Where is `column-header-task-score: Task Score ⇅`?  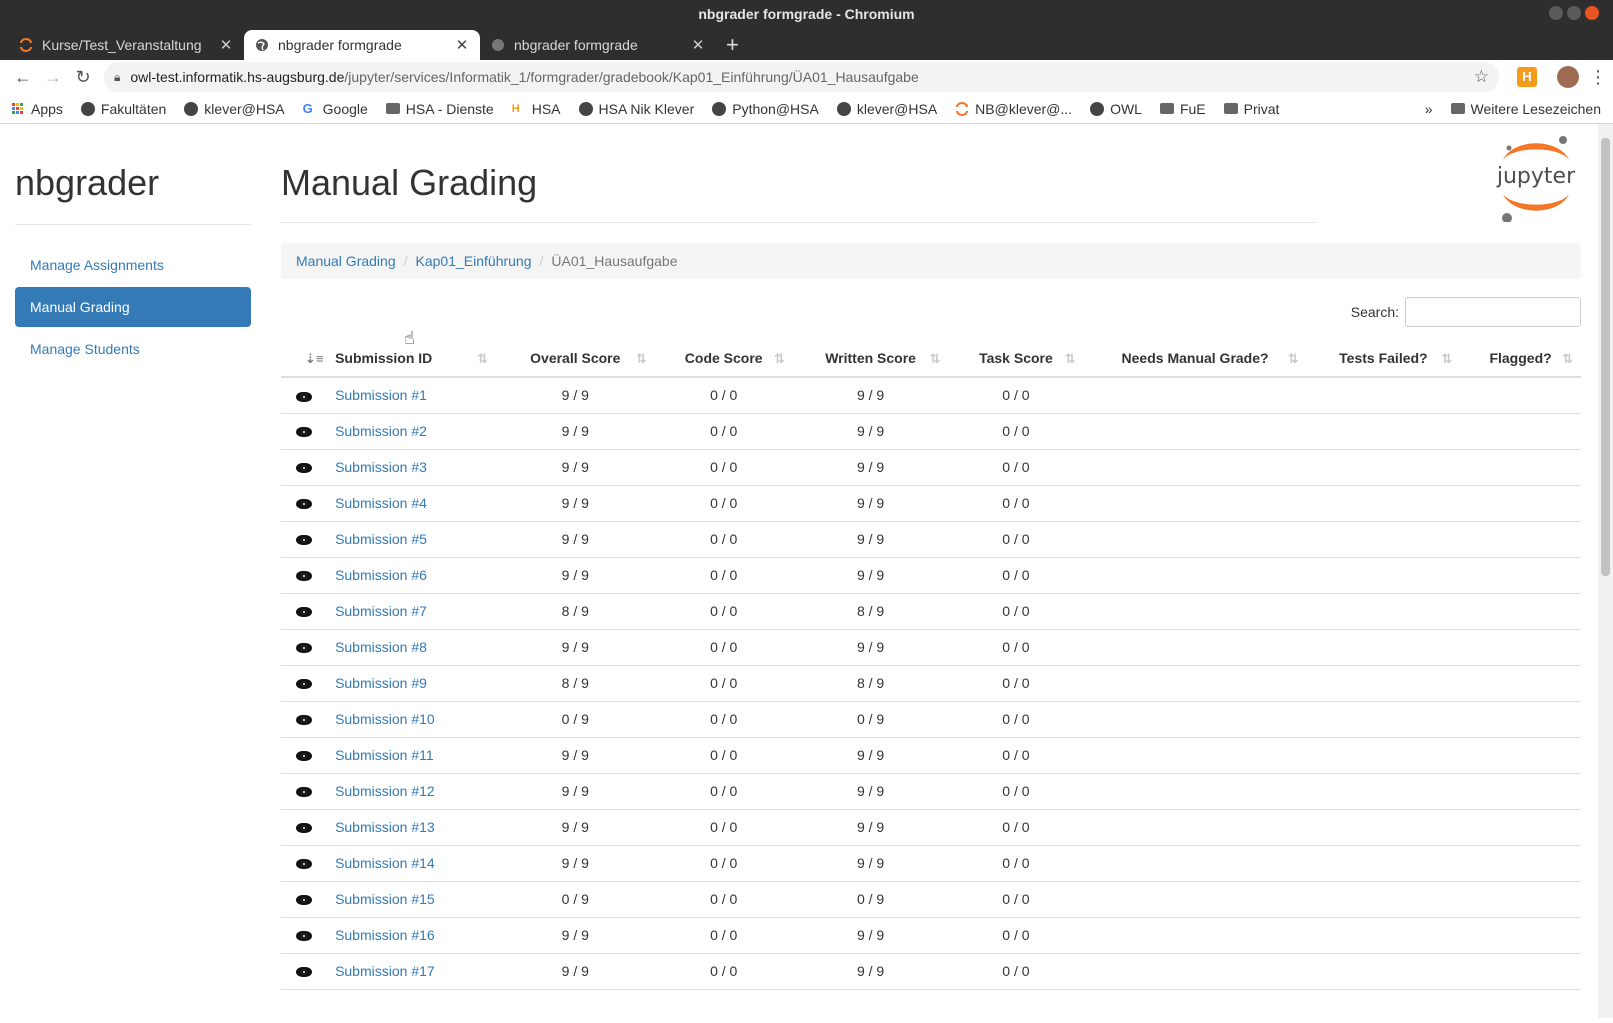
column-header-task-score: Task Score ⇅ is located at coordinates (1016, 358).